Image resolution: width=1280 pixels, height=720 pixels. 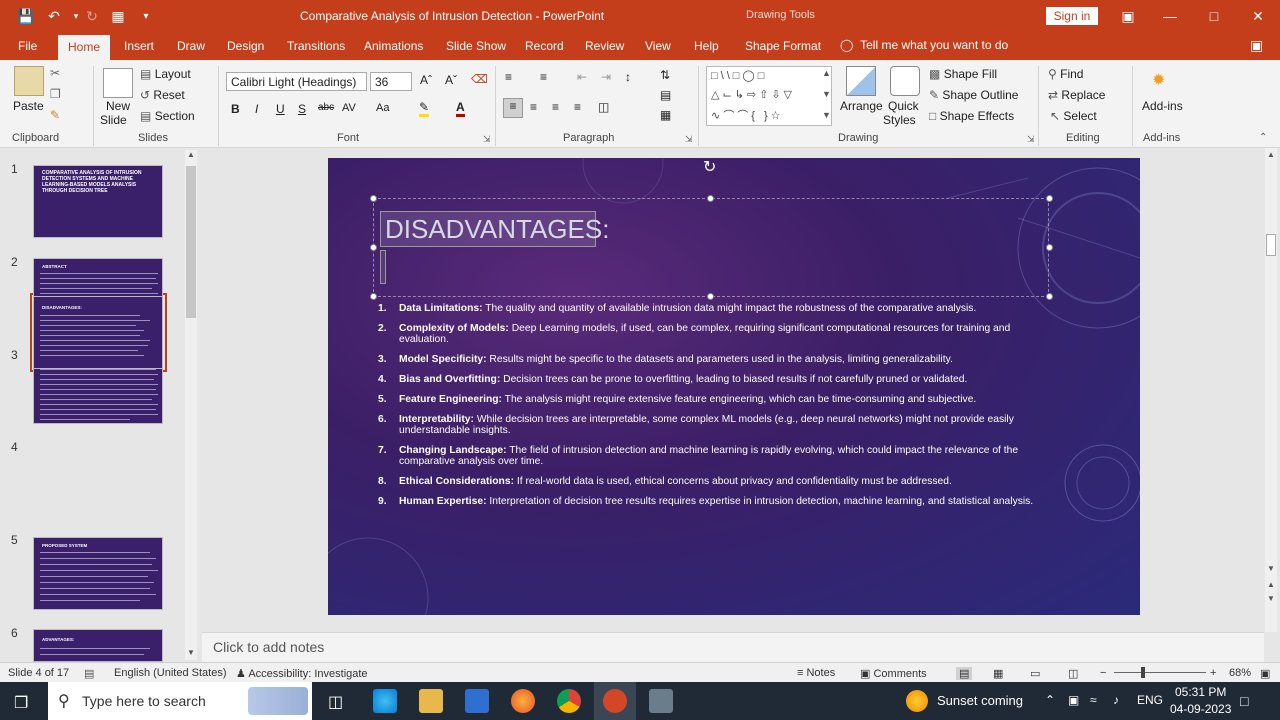 I want to click on layout-button: ▤ Layout, so click(x=165, y=74).